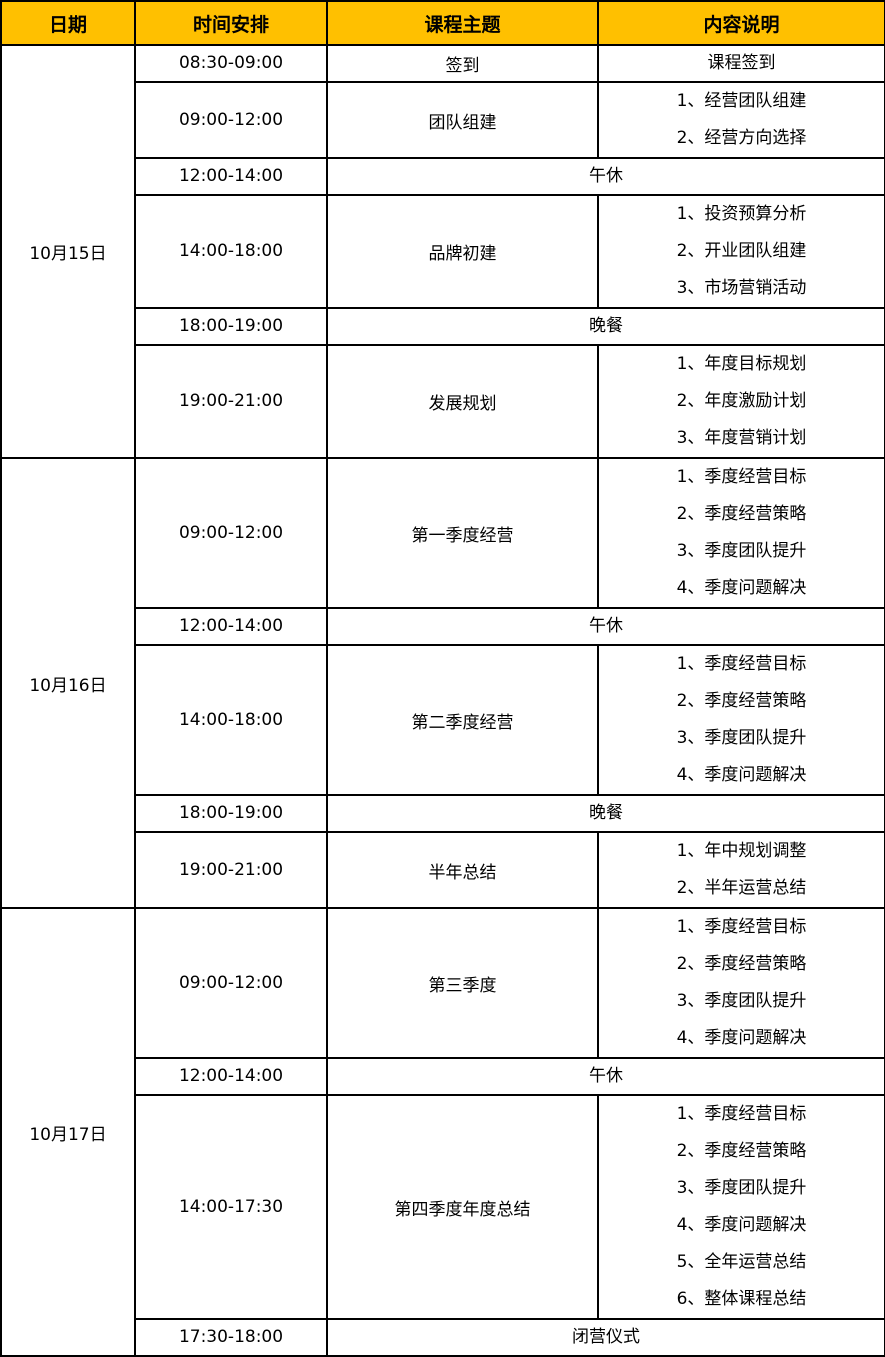 The width and height of the screenshot is (885, 1357). What do you see at coordinates (741, 1262) in the screenshot?
I see `content-item: 5、全年运营总结` at bounding box center [741, 1262].